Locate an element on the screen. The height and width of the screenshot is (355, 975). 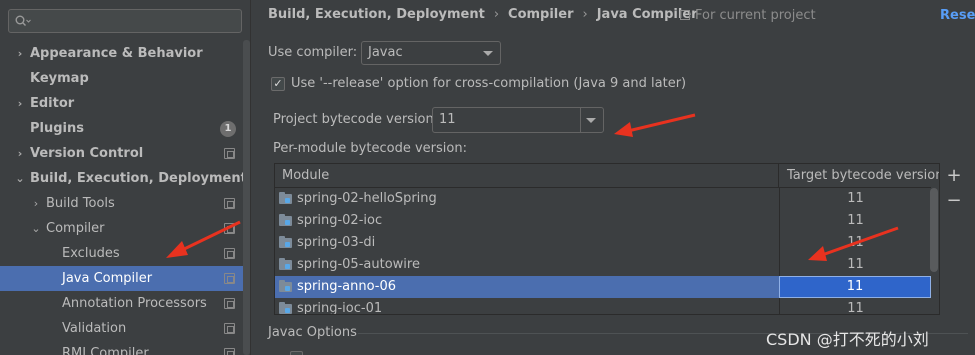
per-module-label: Per-module bytecode version: is located at coordinates (370, 148).